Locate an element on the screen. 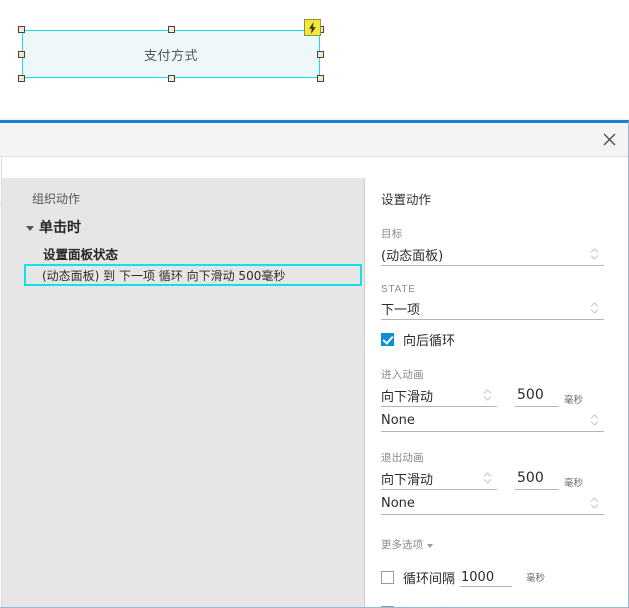  resize-handle-n is located at coordinates (171, 29).